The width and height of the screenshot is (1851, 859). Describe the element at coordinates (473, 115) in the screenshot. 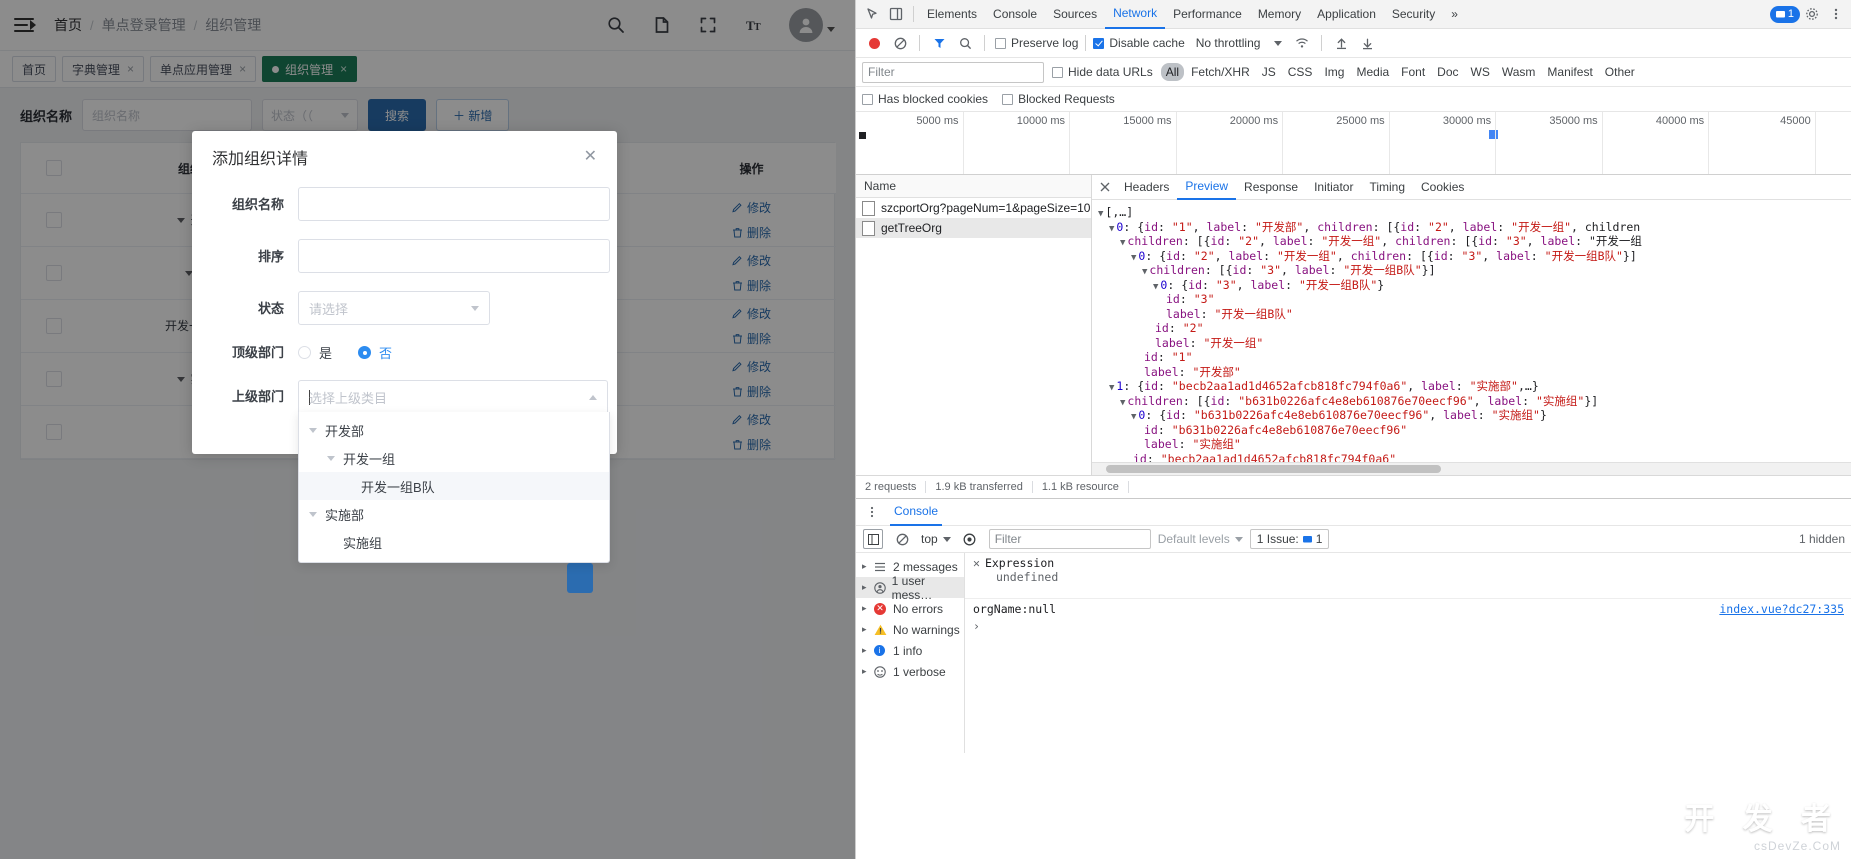

I see `add-button: ＋ 新增` at that location.